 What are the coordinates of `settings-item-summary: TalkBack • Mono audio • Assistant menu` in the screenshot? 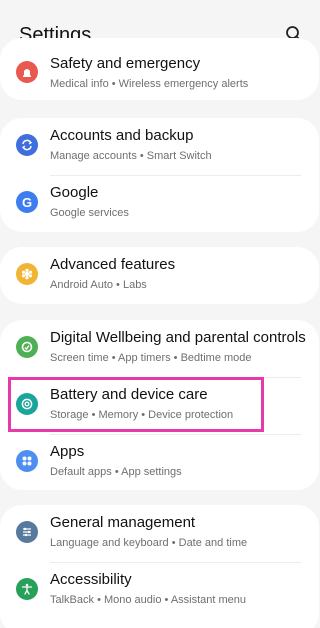 It's located at (148, 600).